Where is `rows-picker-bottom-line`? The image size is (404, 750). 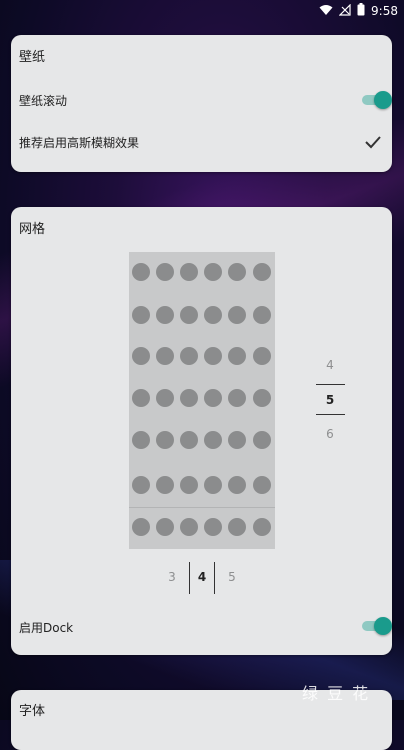 rows-picker-bottom-line is located at coordinates (330, 414).